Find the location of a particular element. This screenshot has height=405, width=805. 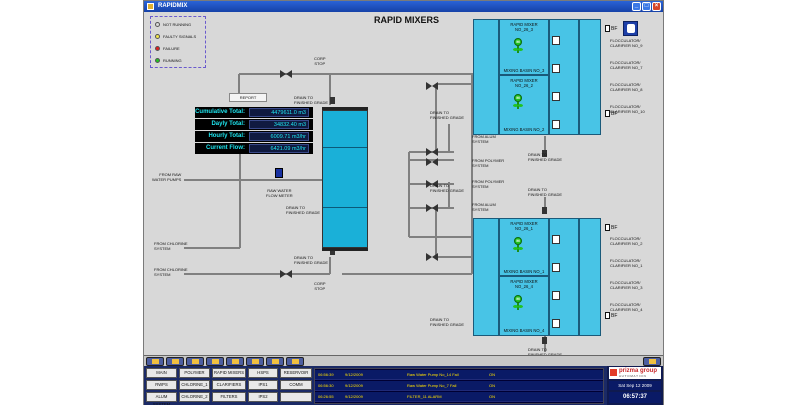

clarifier-2-label: FLOCCULATOR/ CLARIFIER NO_2 is located at coordinates (626, 241).